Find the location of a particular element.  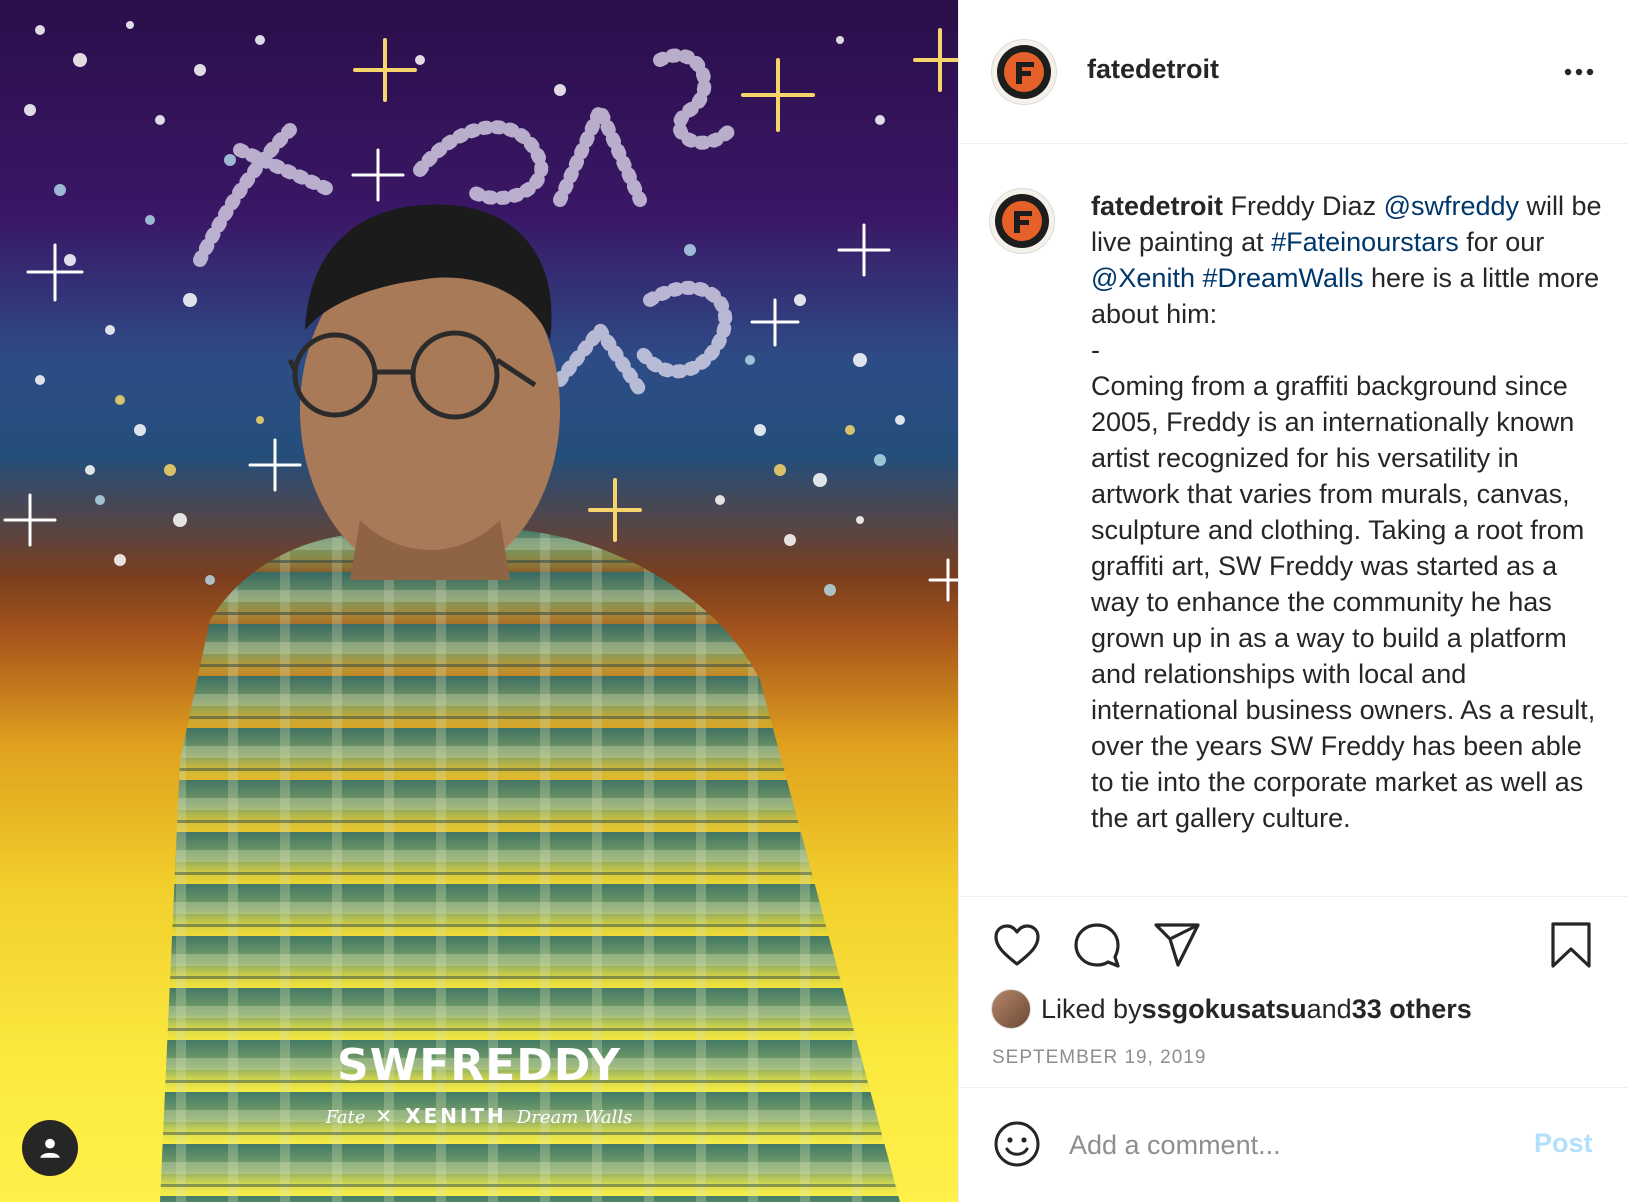

user-icon is located at coordinates (50, 1148).